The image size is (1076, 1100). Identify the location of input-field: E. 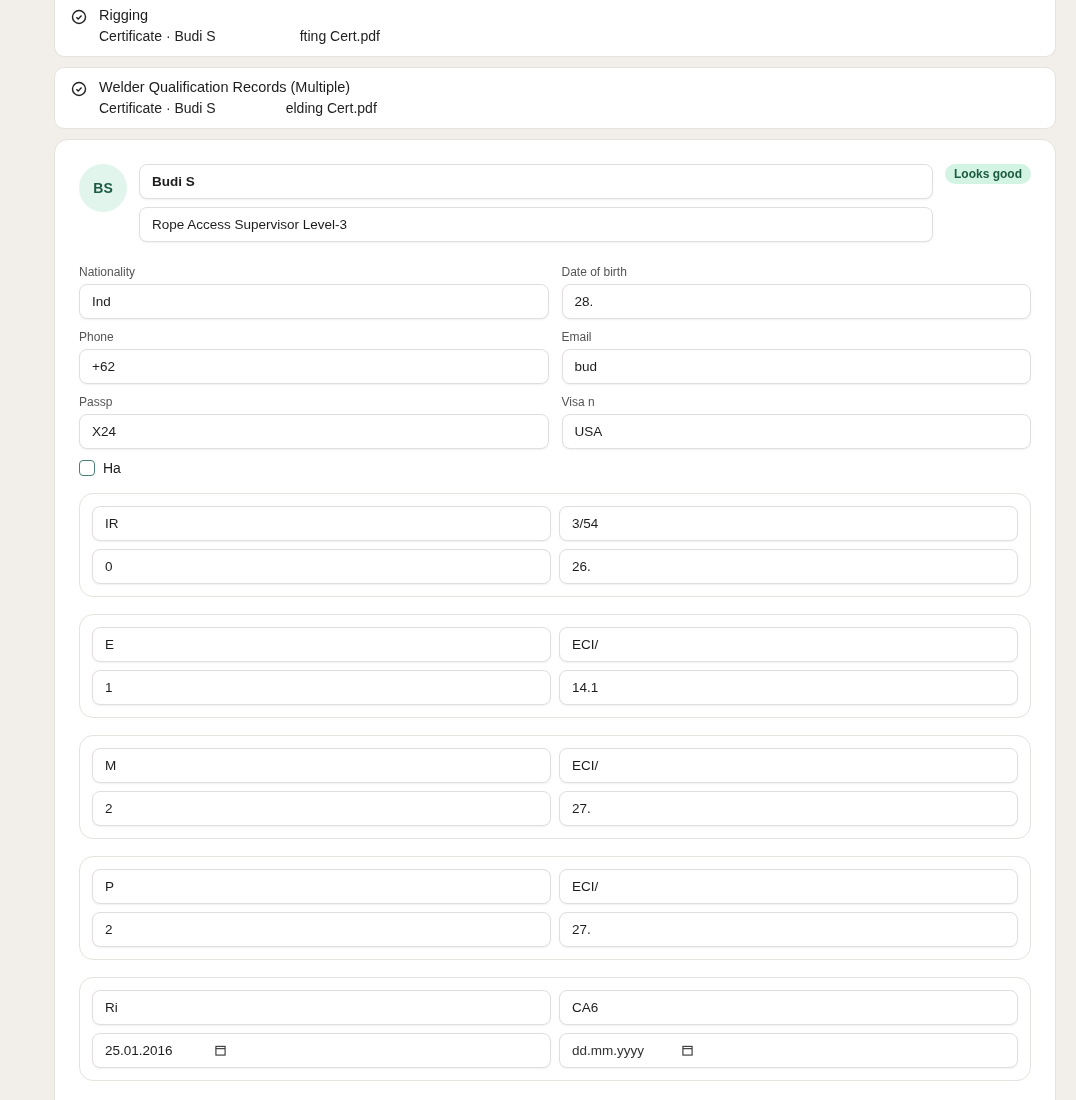
(321, 644).